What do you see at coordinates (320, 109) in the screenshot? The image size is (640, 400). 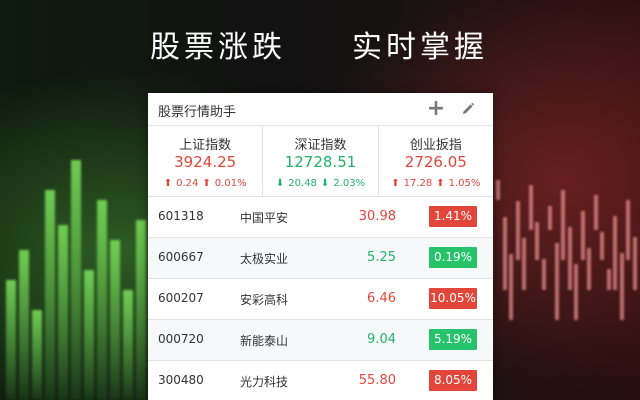 I see `panel-header: 股票行情助手 +` at bounding box center [320, 109].